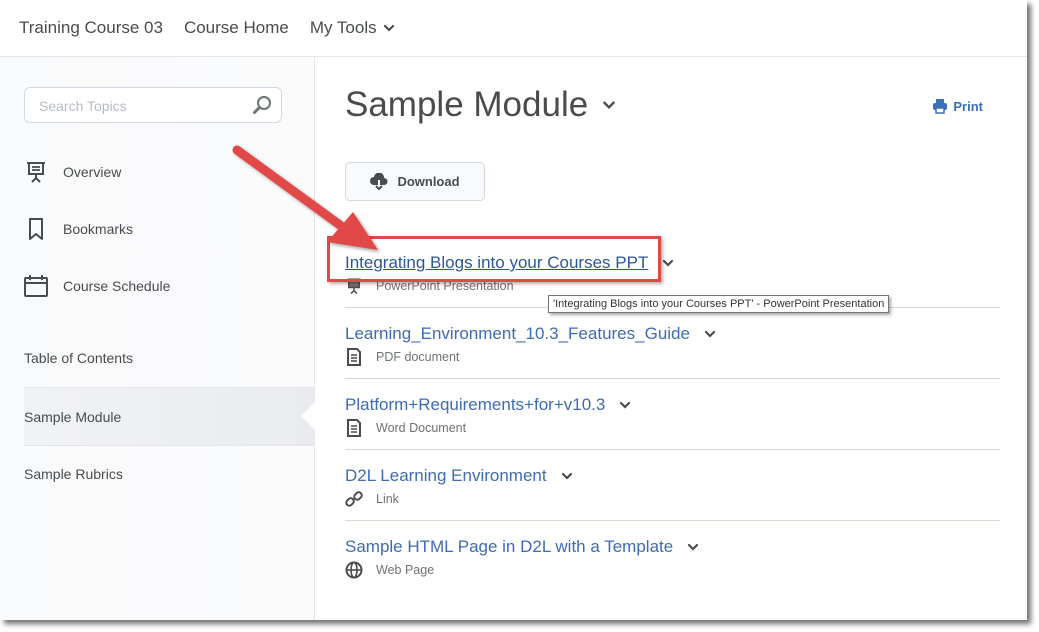  Describe the element at coordinates (308, 416) in the screenshot. I see `active-indicator` at that location.